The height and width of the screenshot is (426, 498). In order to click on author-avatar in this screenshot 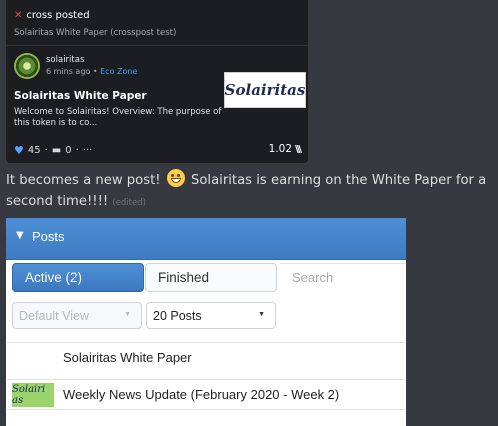, I will do `click(27, 66)`.